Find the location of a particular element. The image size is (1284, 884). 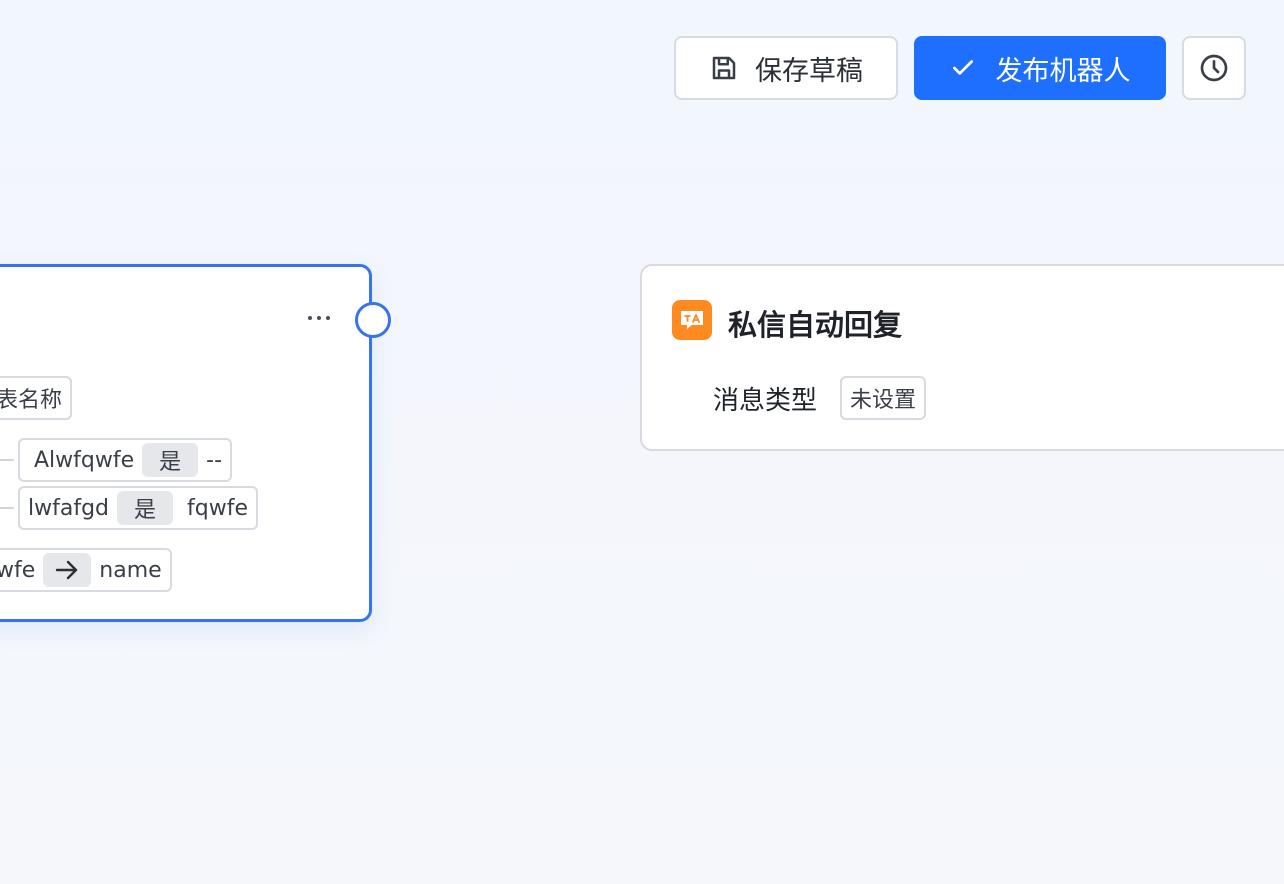

table-name-label: 表名称 is located at coordinates (31, 400).